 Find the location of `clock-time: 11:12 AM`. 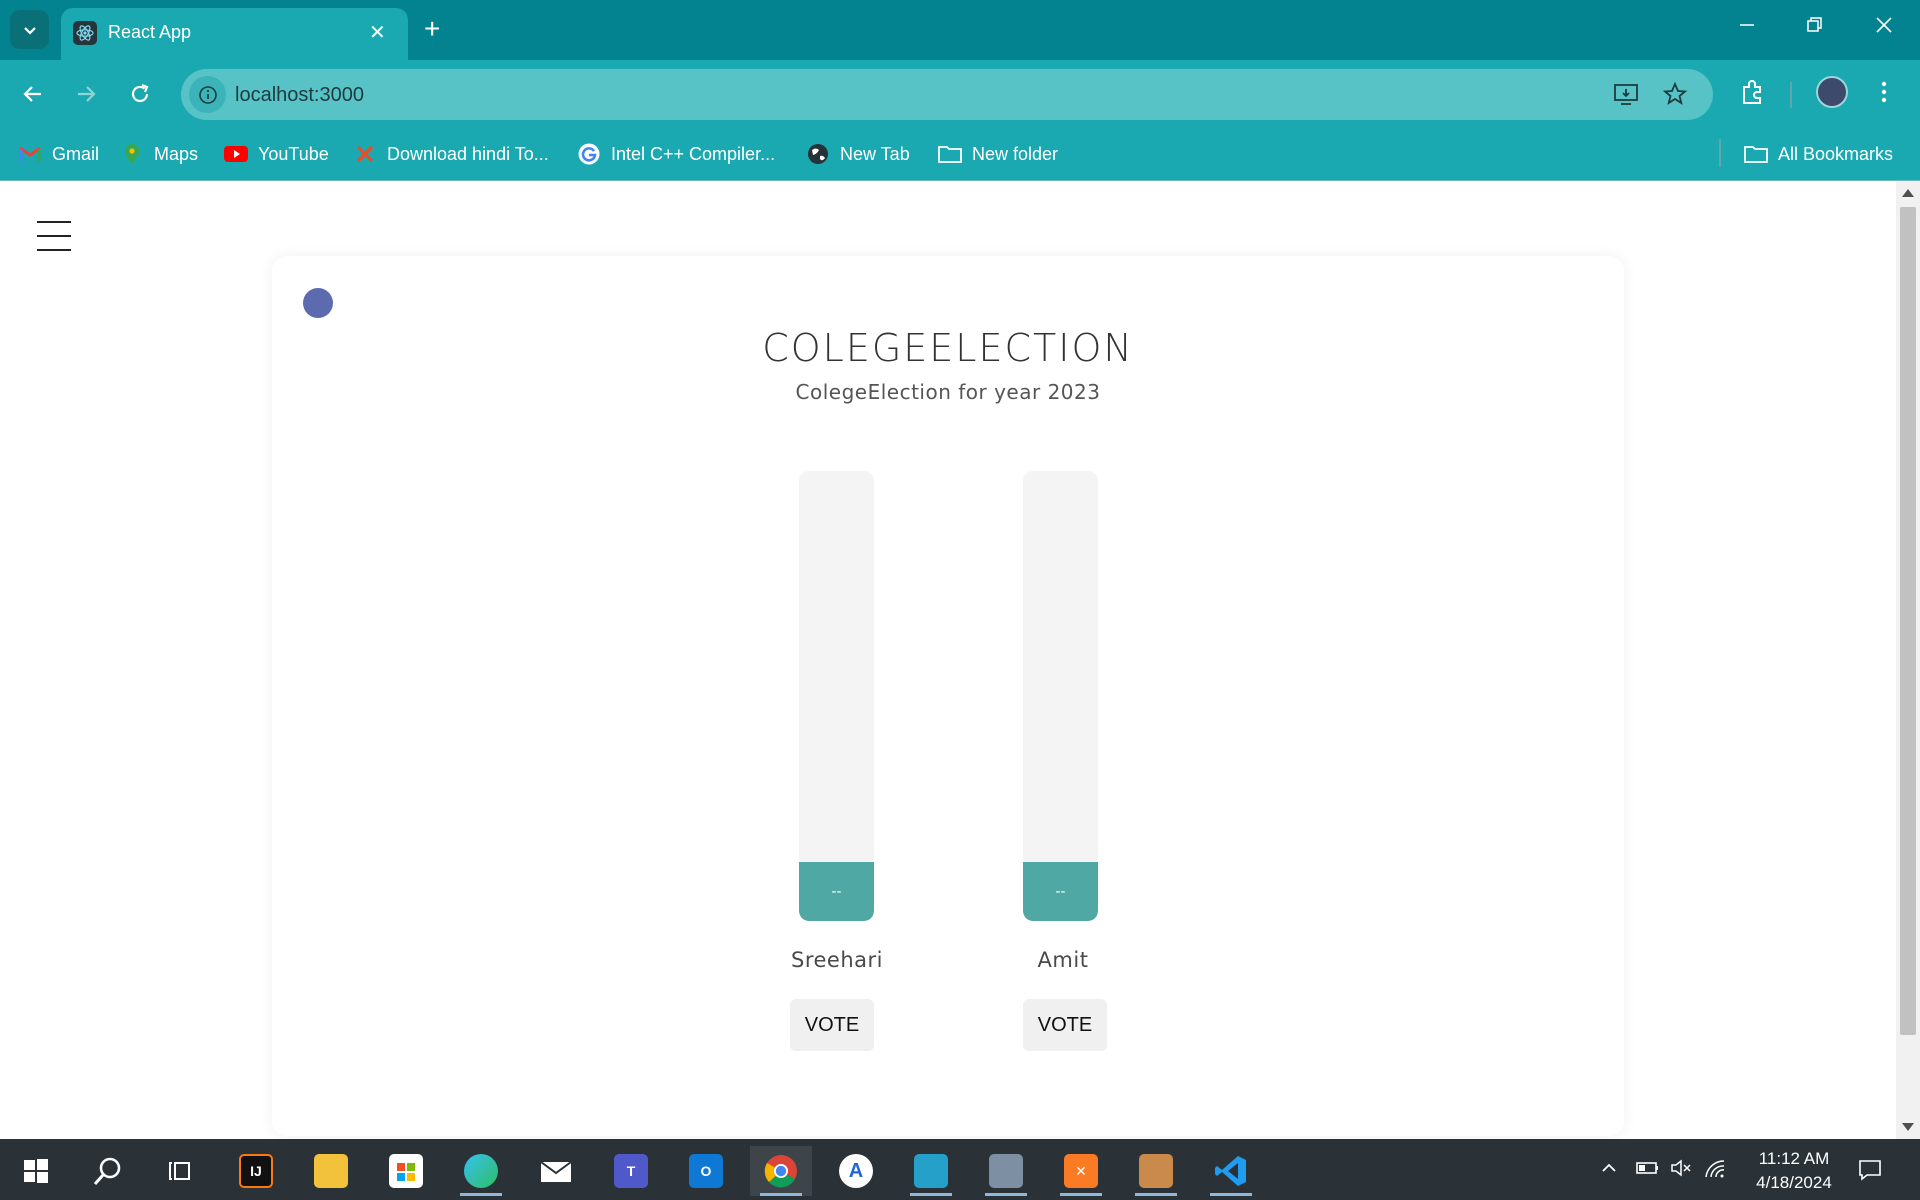

clock-time: 11:12 AM is located at coordinates (1794, 1158).